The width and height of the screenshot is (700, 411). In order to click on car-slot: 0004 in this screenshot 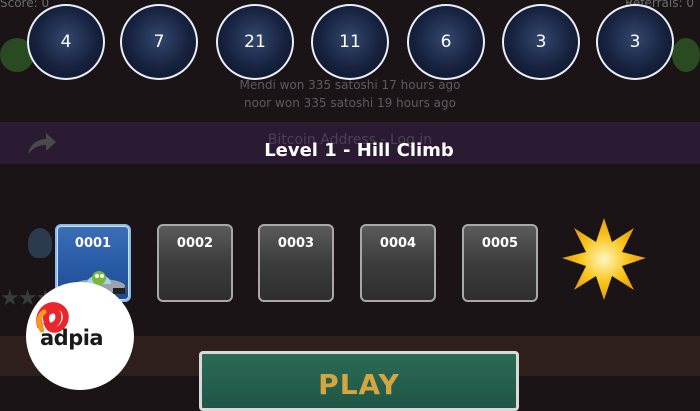, I will do `click(398, 263)`.